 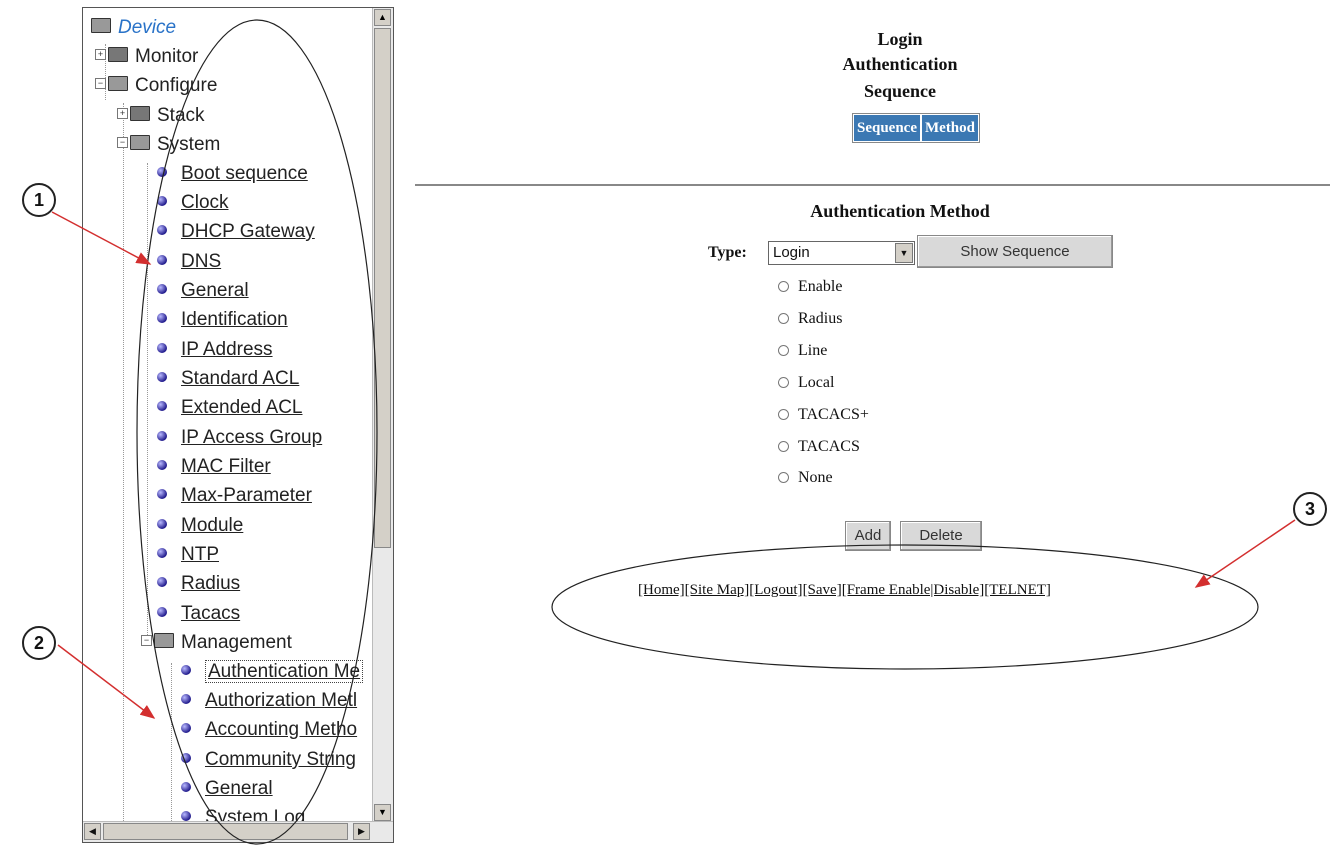 I want to click on tree-item-authorization-method: Authorization Metl, so click(x=269, y=701).